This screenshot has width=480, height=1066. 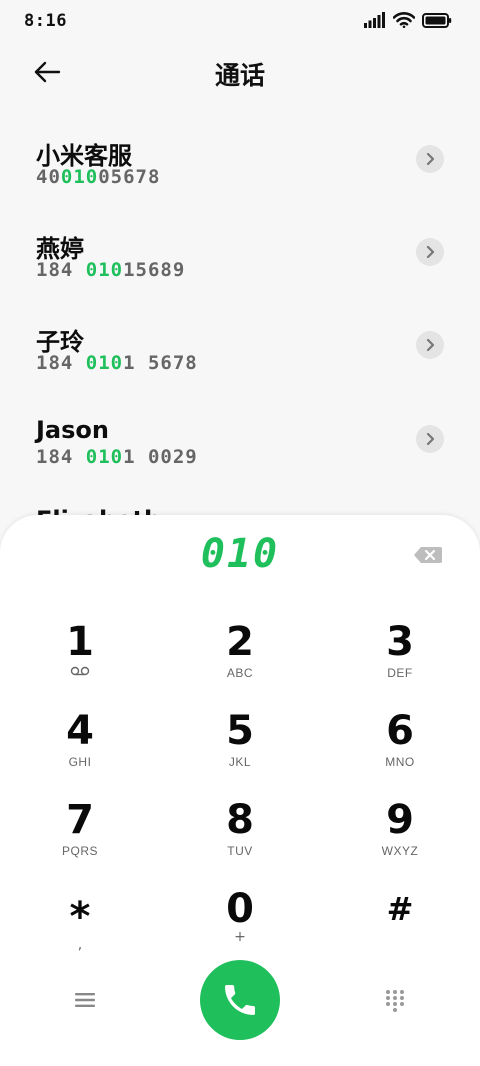 What do you see at coordinates (80, 820) in the screenshot?
I see `key-digit: 7` at bounding box center [80, 820].